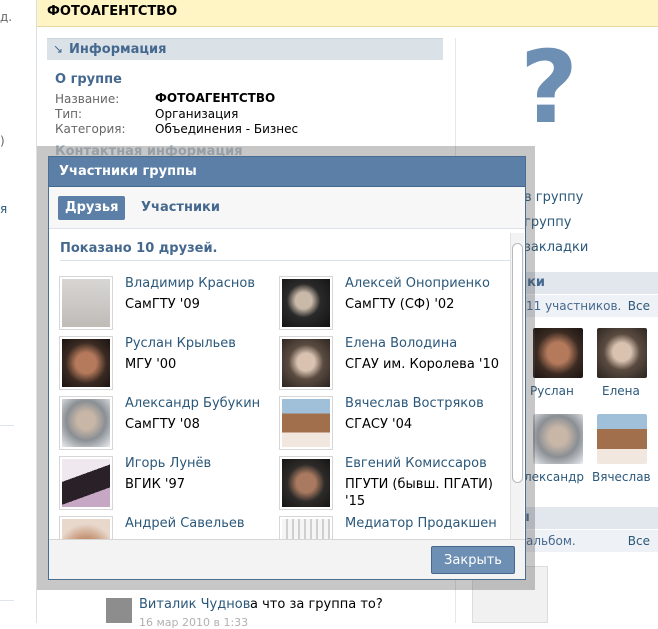 Image resolution: width=658 pixels, height=629 pixels. What do you see at coordinates (287, 208) in the screenshot?
I see `dialog-tabs: Друзья Участники` at bounding box center [287, 208].